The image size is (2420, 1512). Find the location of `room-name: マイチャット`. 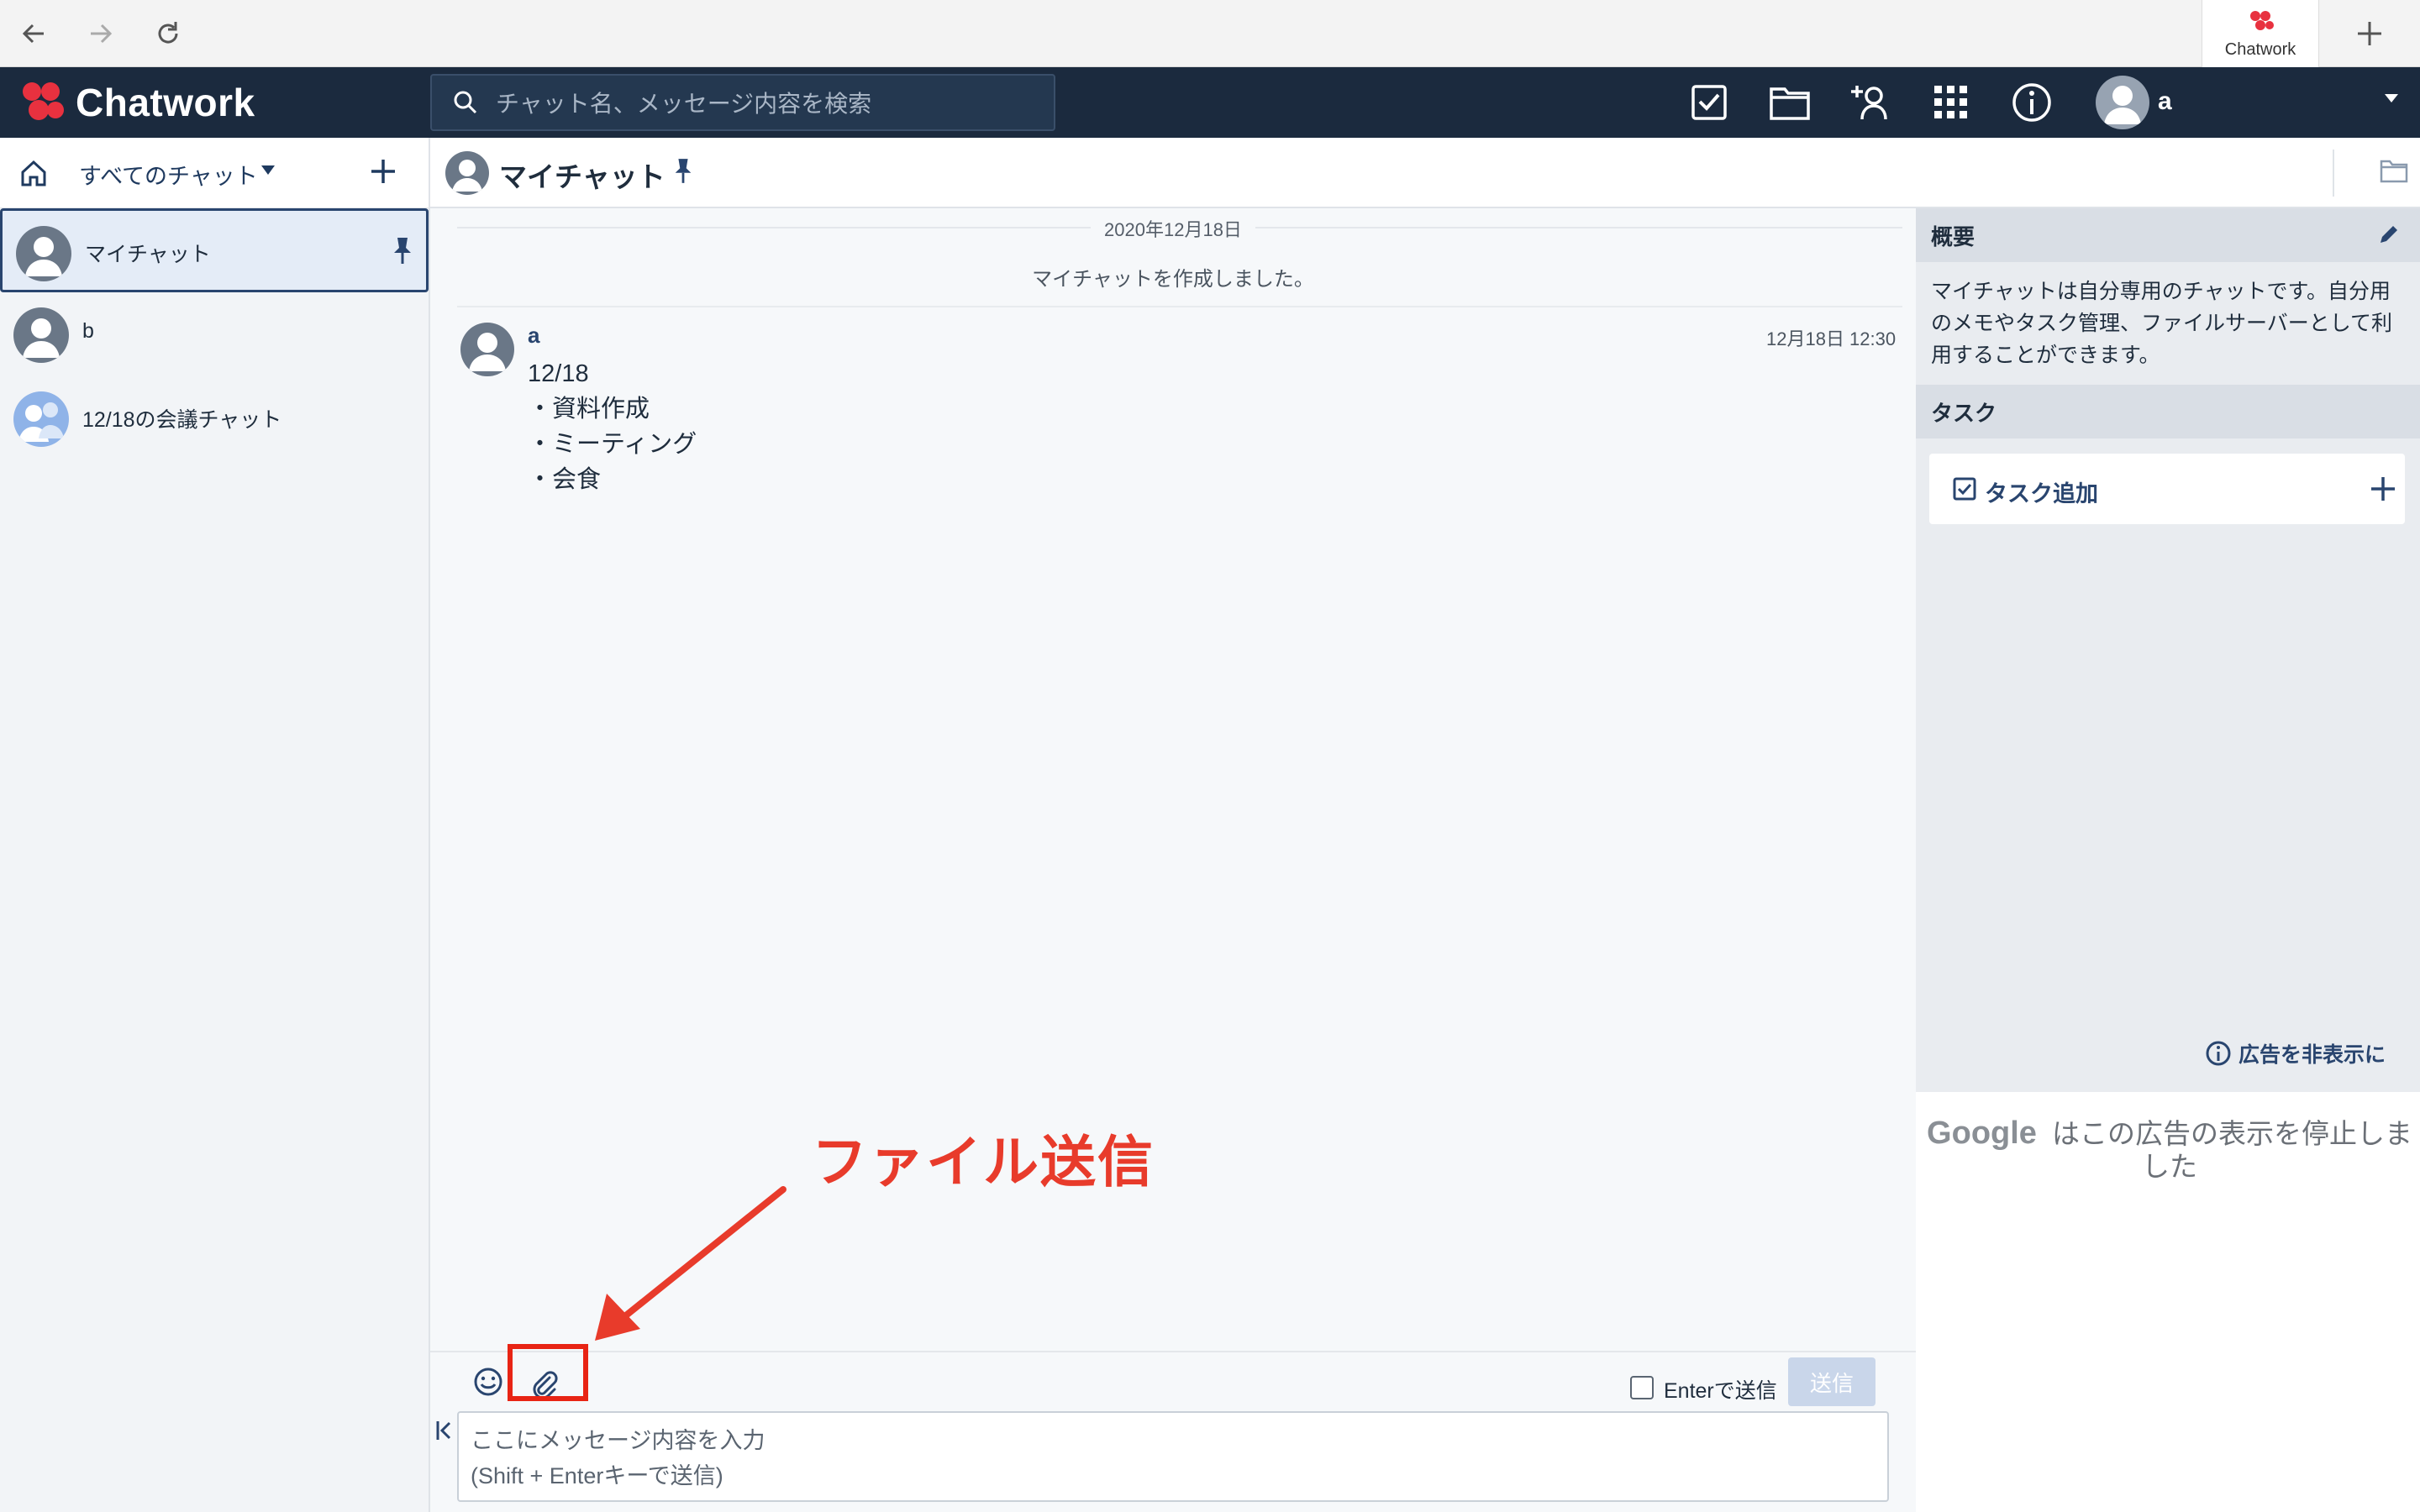

room-name: マイチャット is located at coordinates (148, 254).